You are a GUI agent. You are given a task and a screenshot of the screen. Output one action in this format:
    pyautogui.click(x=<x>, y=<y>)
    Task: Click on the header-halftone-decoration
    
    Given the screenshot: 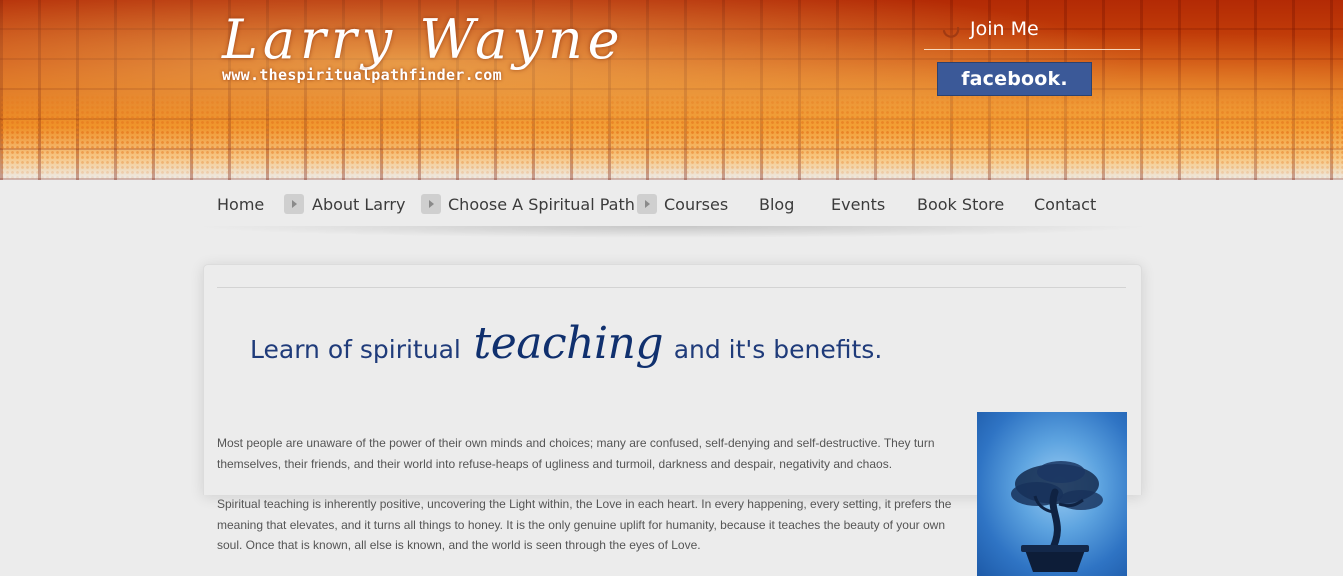 What is the action you would take?
    pyautogui.click(x=671, y=137)
    